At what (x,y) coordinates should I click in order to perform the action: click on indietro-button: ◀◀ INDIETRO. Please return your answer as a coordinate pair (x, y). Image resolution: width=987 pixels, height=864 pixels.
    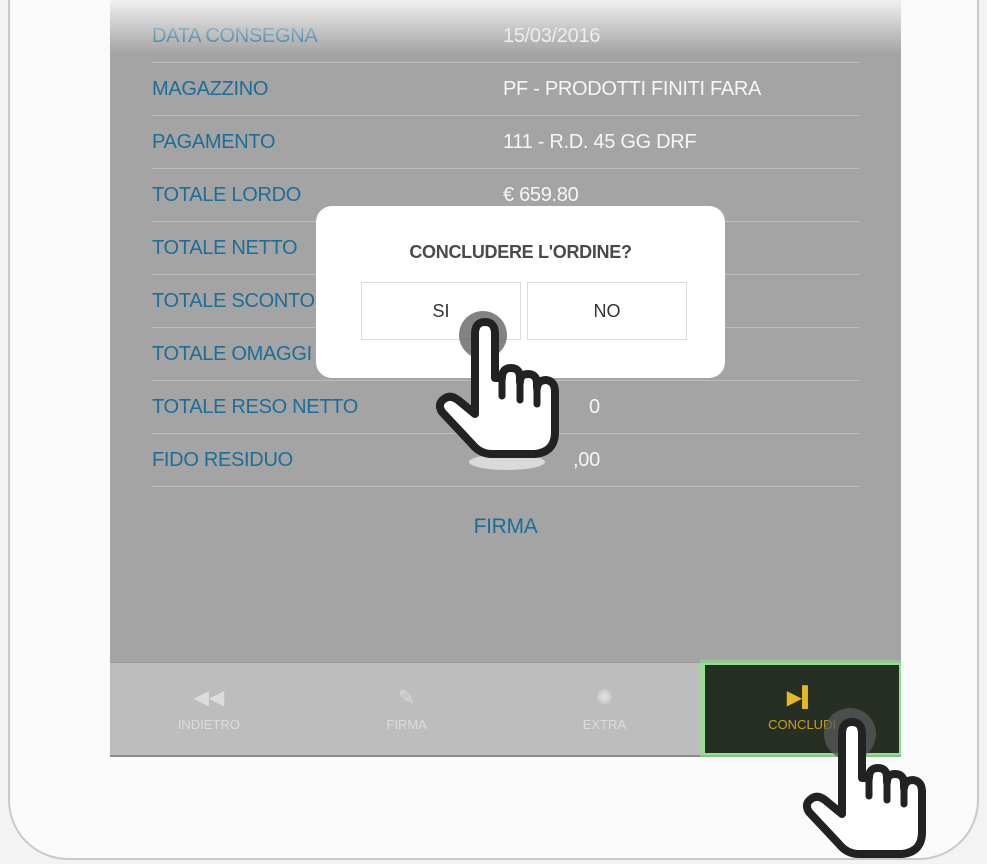
    Looking at the image, I should click on (209, 709).